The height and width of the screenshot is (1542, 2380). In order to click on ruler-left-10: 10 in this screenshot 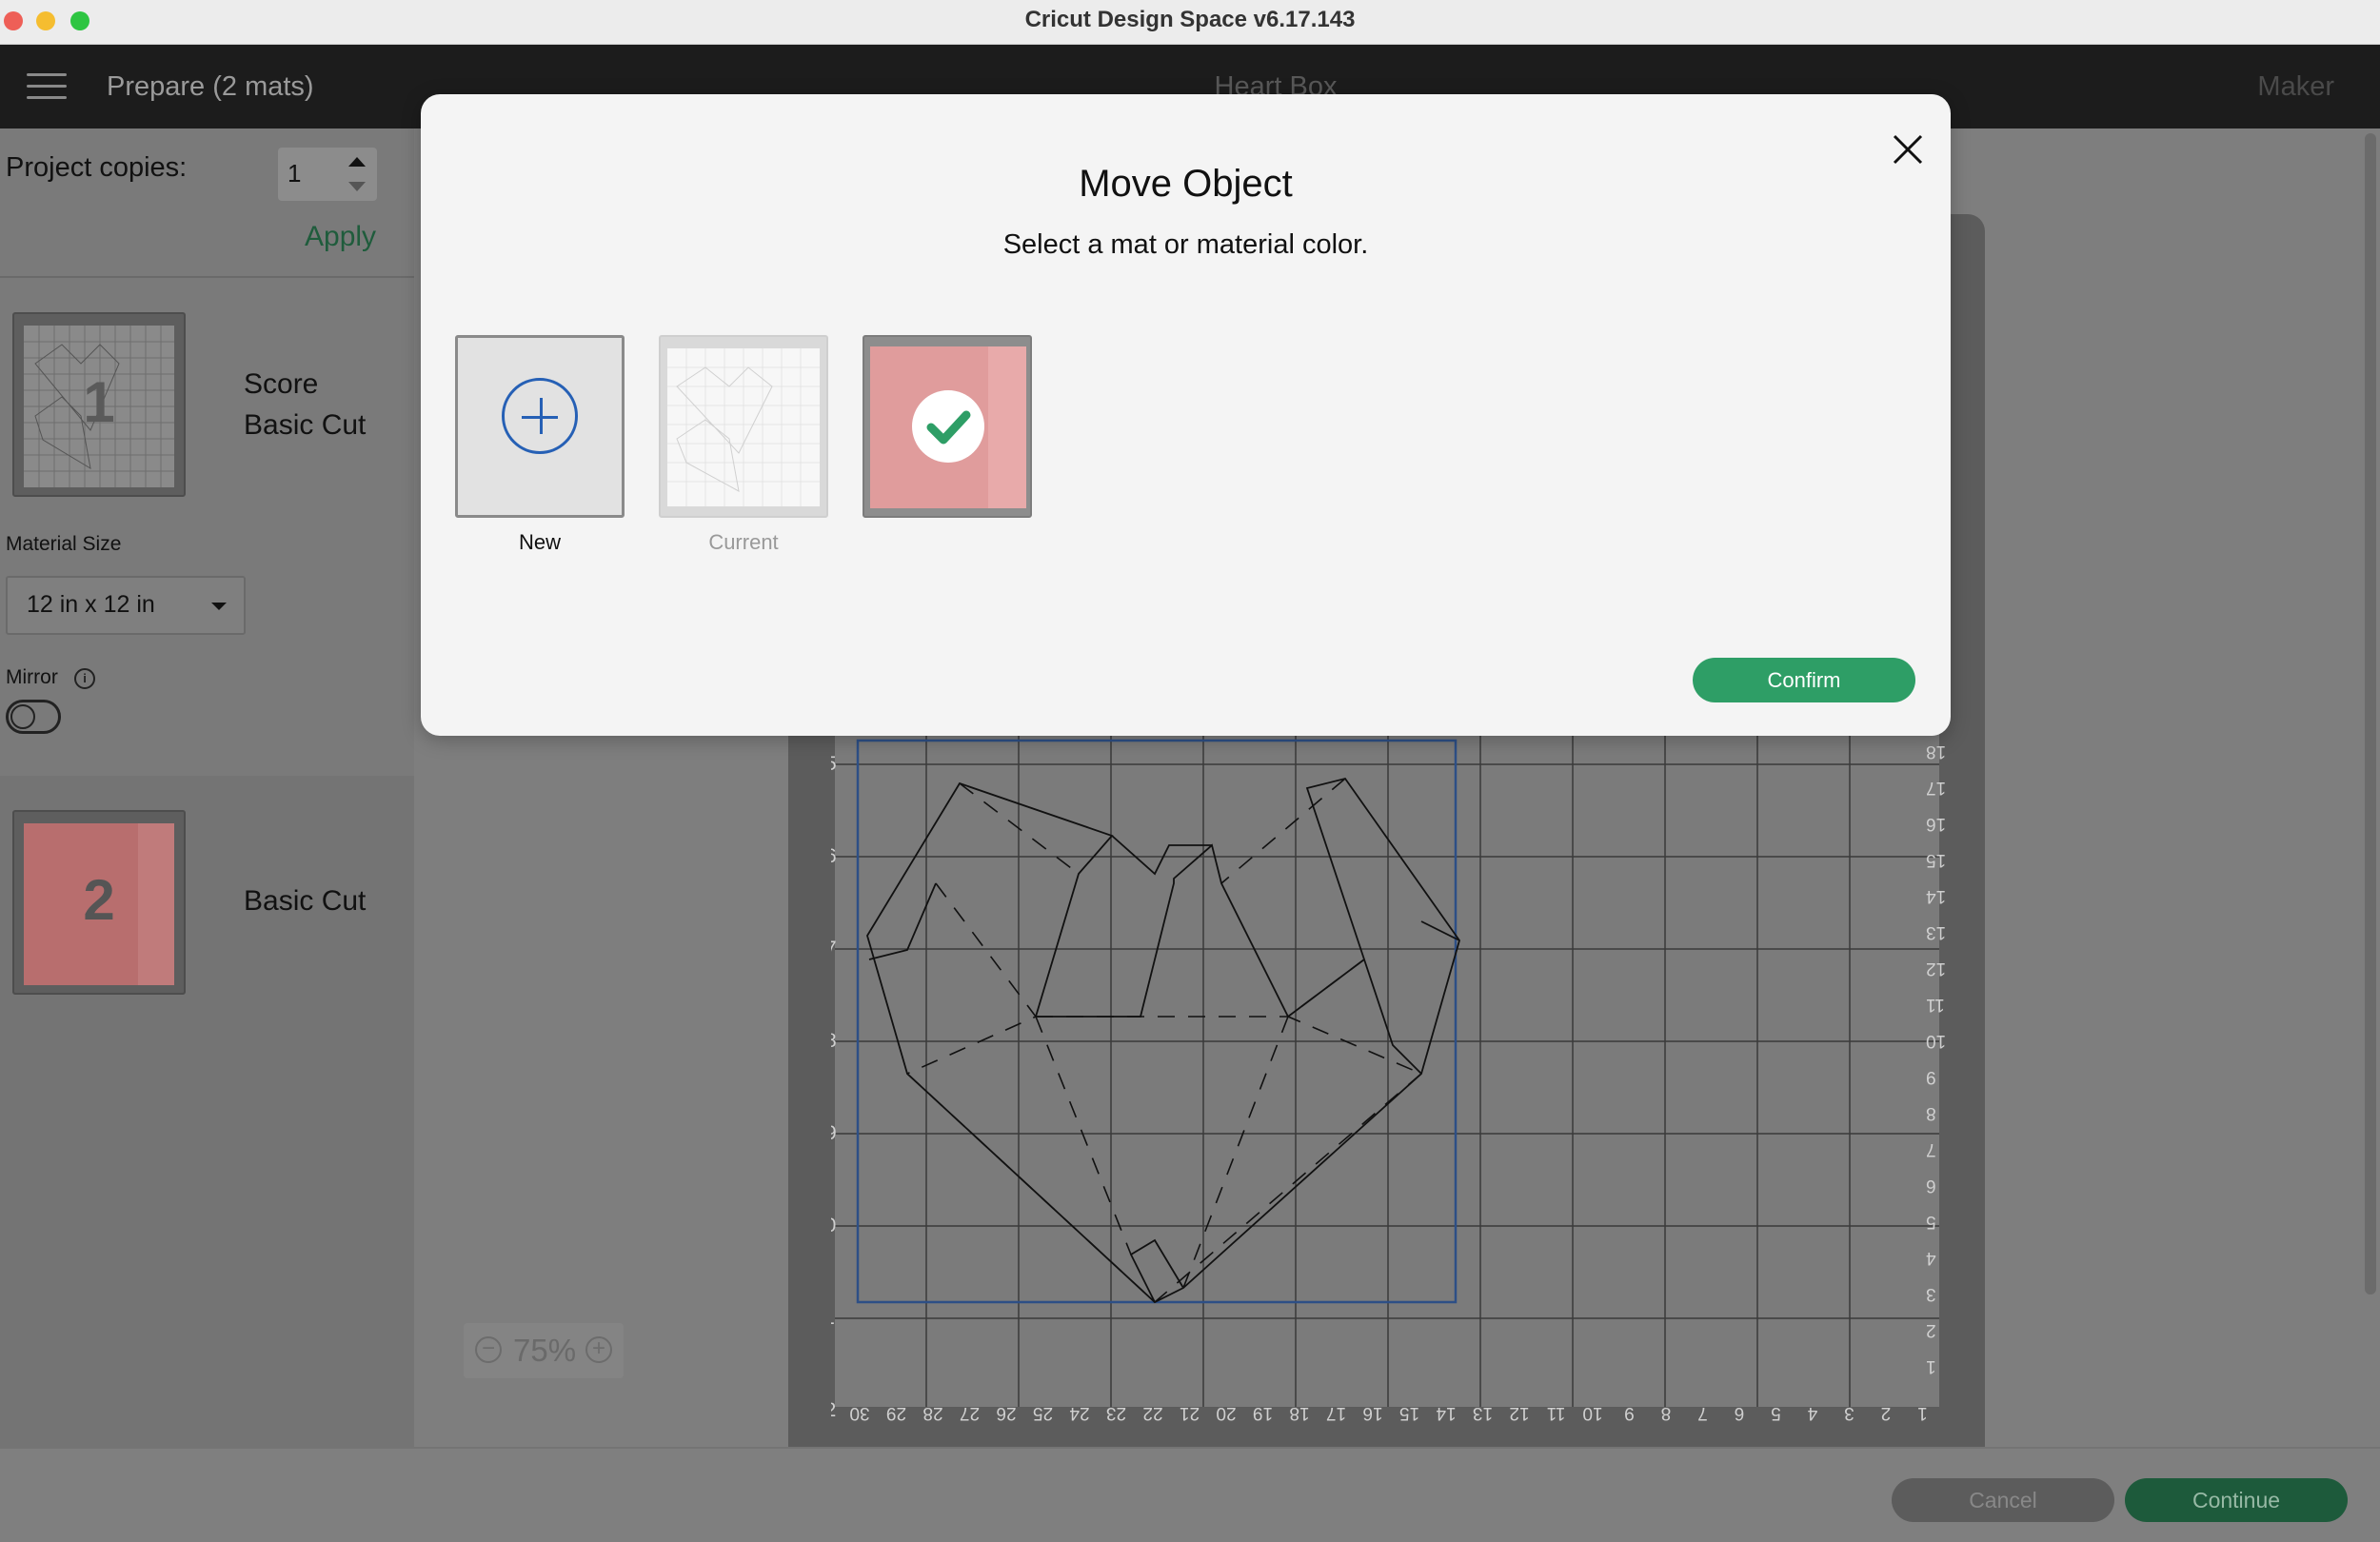, I will do `click(833, 1225)`.